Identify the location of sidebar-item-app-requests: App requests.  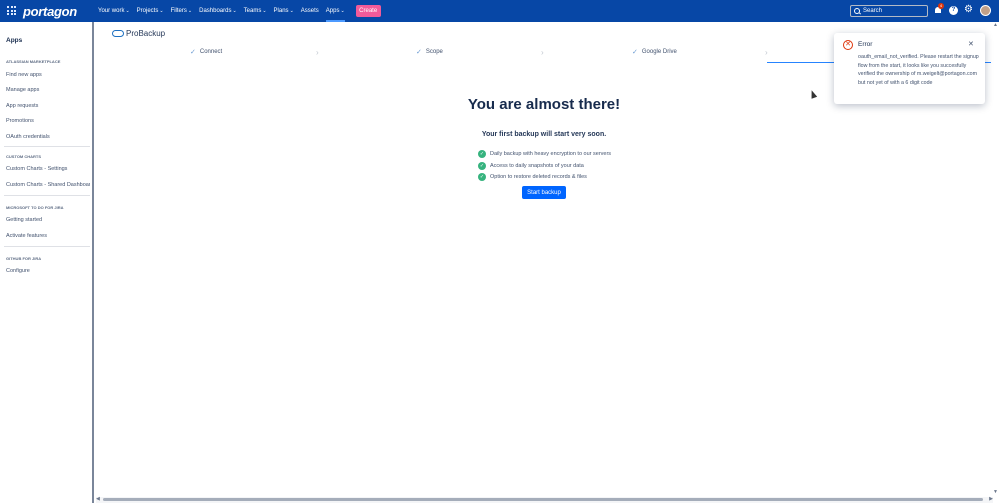
(48, 106).